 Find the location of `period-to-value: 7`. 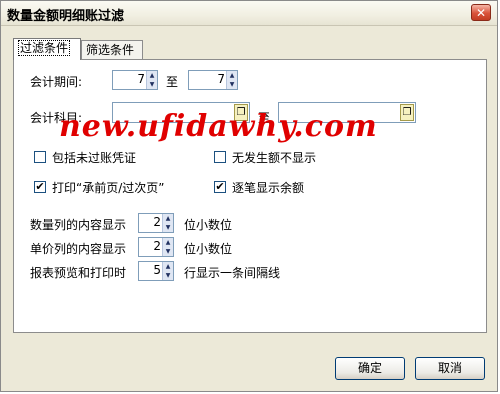

period-to-value: 7 is located at coordinates (221, 79).